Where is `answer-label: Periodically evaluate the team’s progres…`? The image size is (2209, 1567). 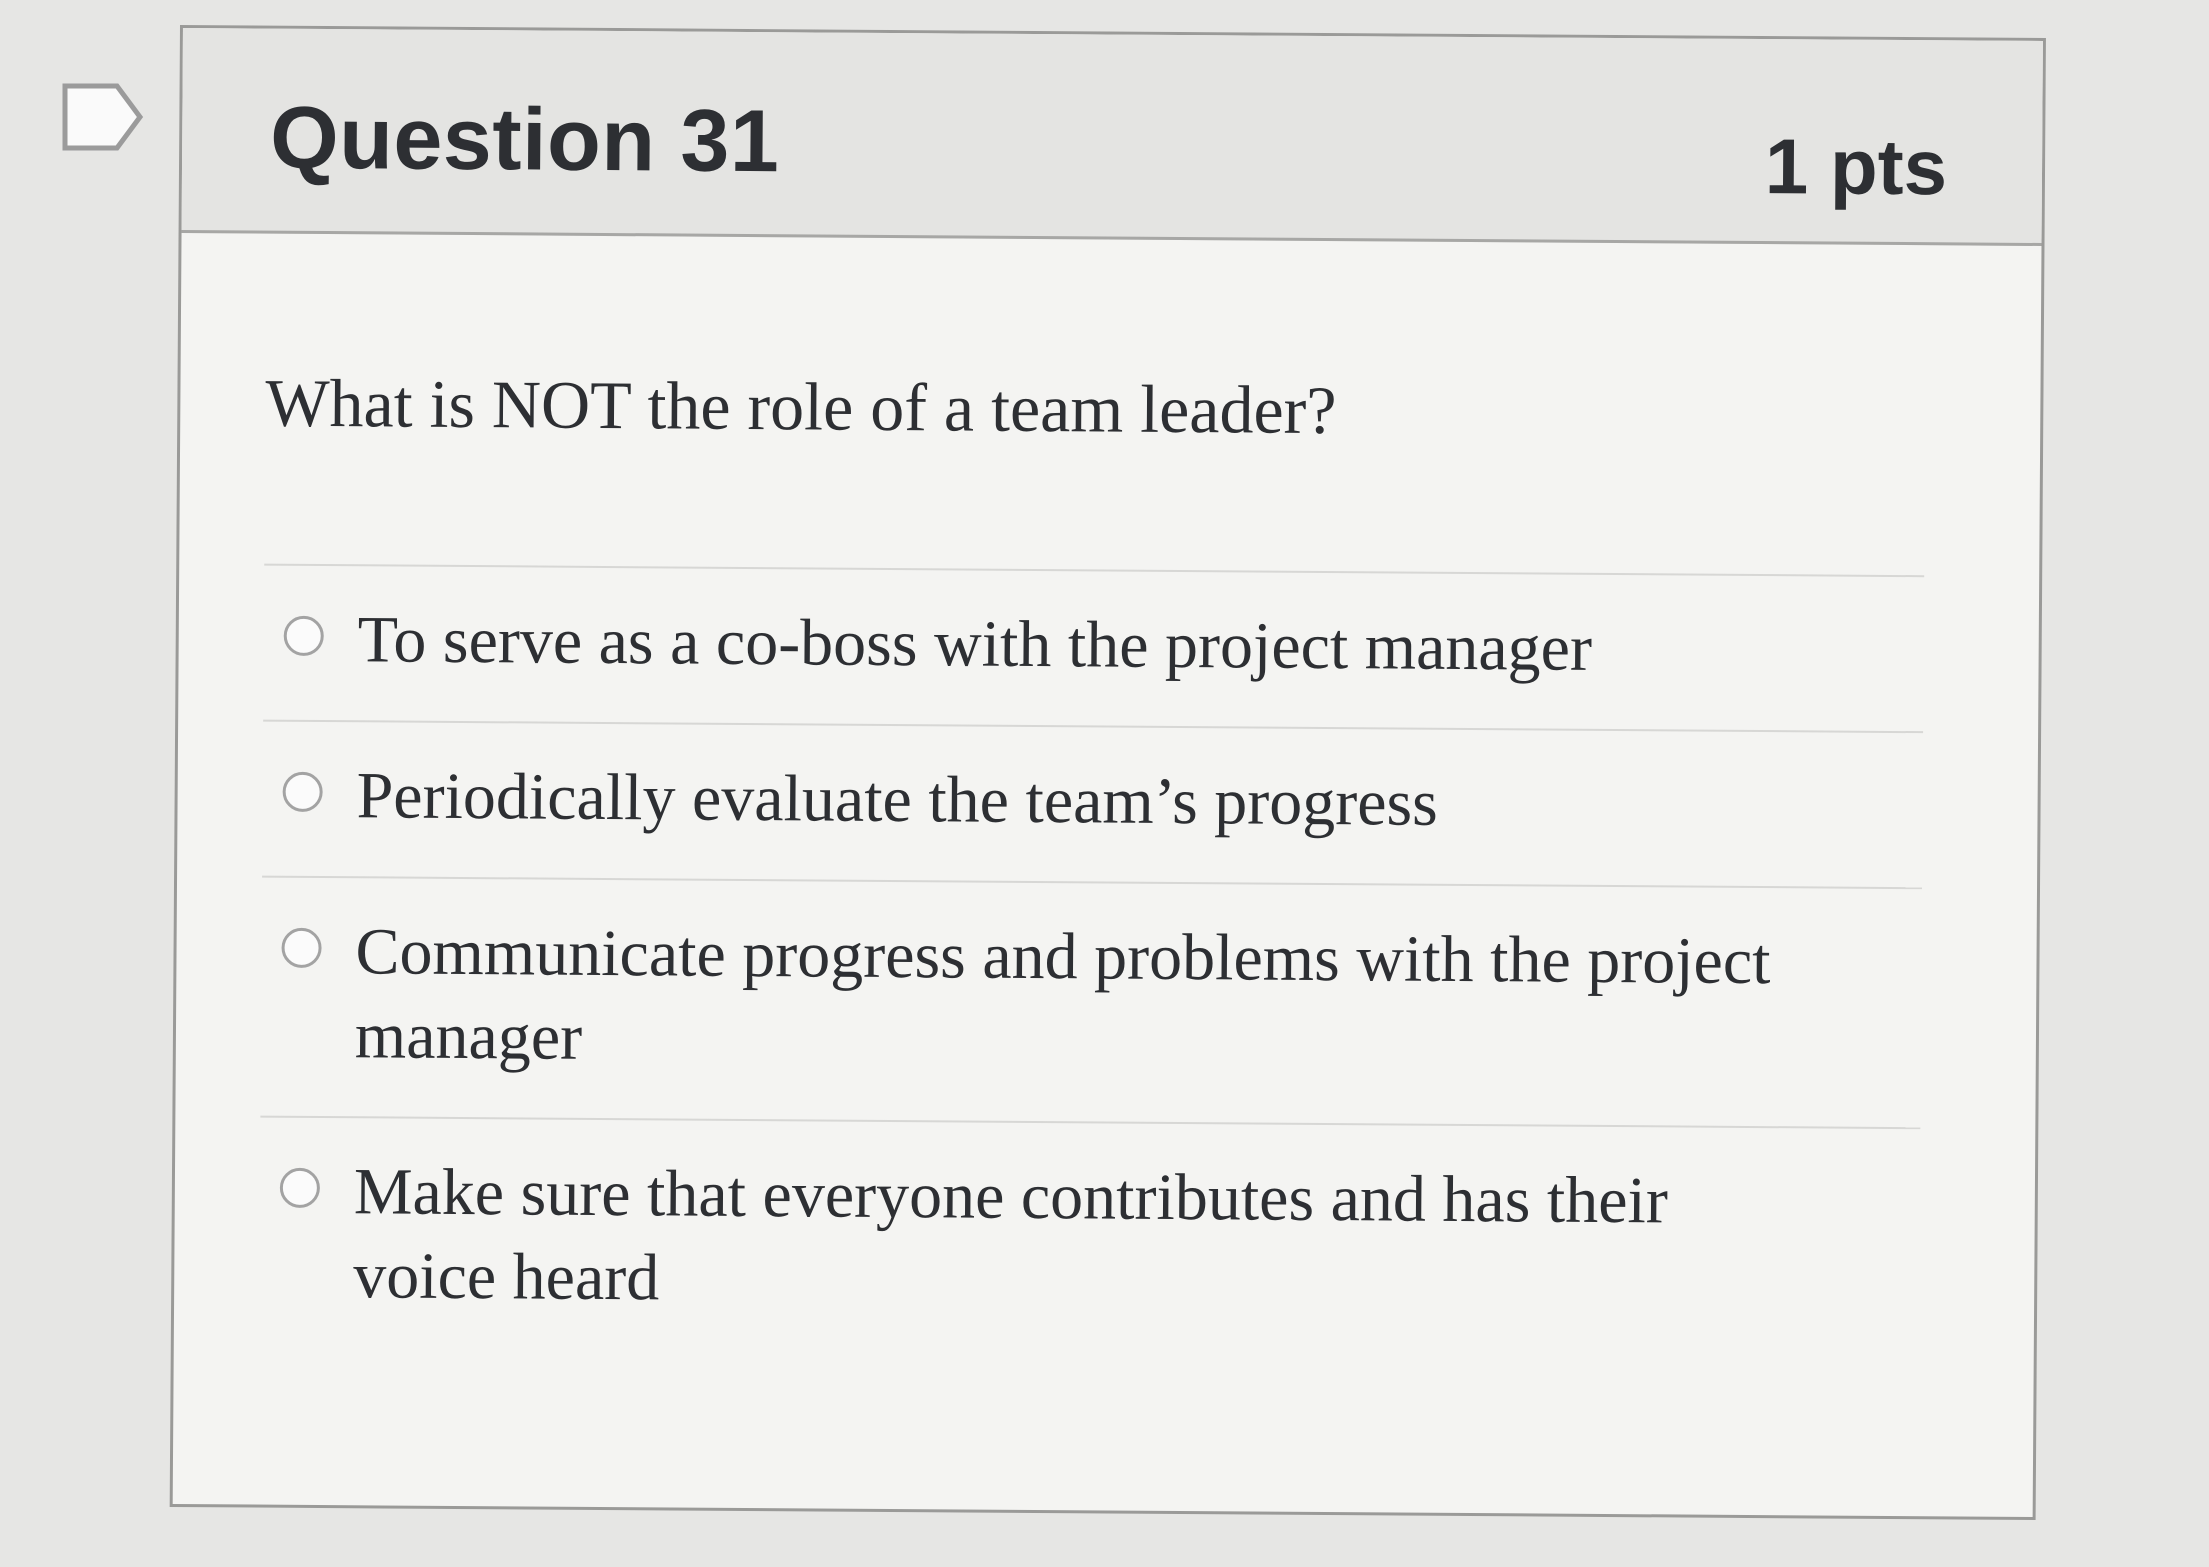 answer-label: Periodically evaluate the team’s progres… is located at coordinates (897, 800).